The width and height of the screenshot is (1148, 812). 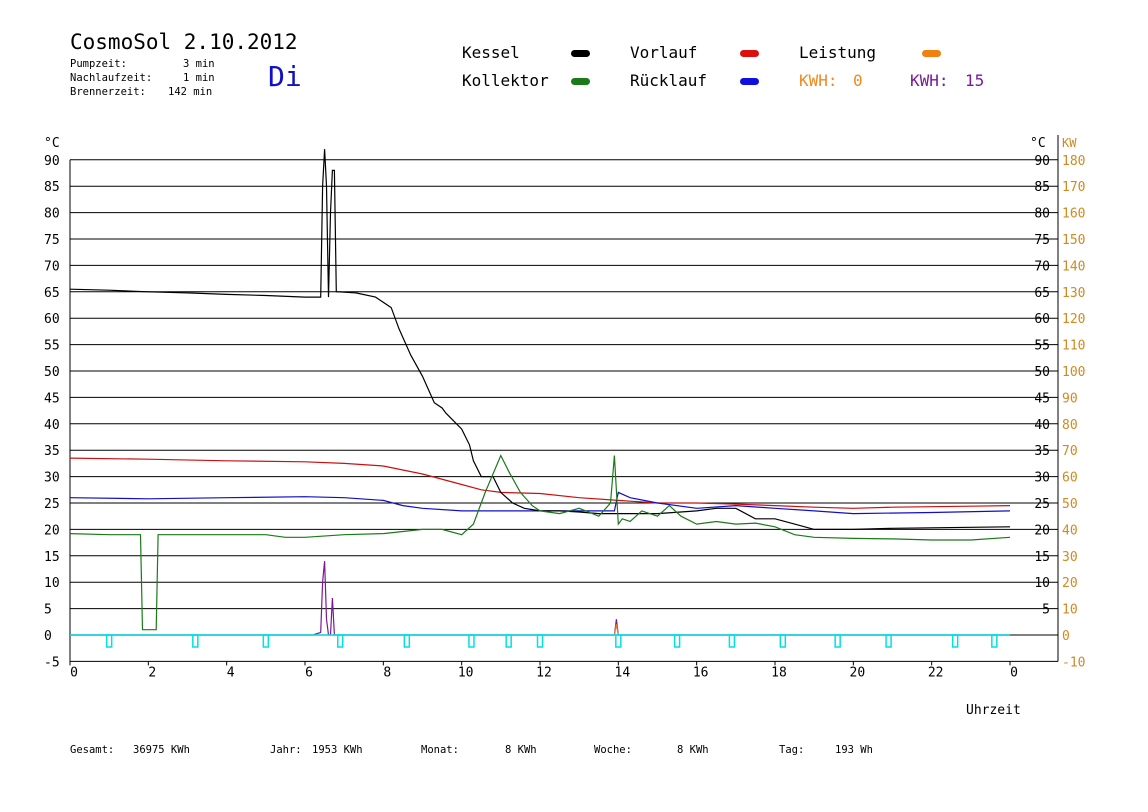 I want to click on y-tick-label-left: 20, so click(x=52, y=530).